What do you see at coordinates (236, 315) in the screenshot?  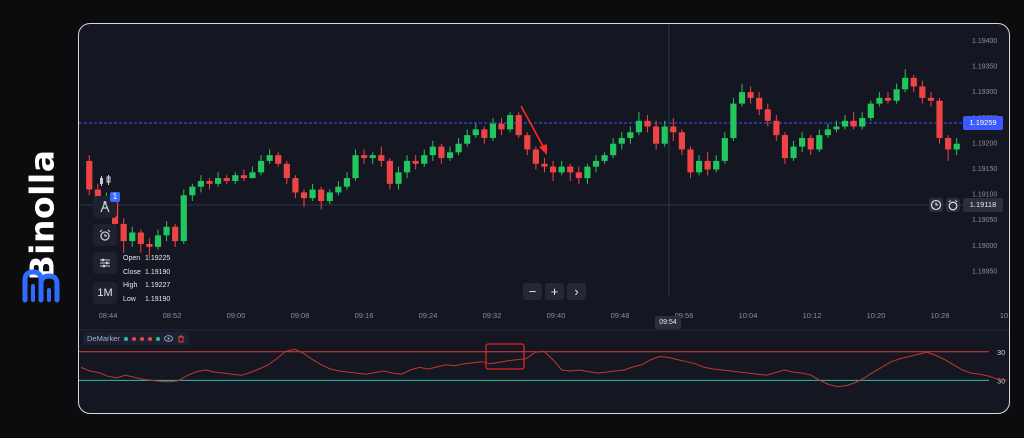 I see `time-tick-label: 09:00` at bounding box center [236, 315].